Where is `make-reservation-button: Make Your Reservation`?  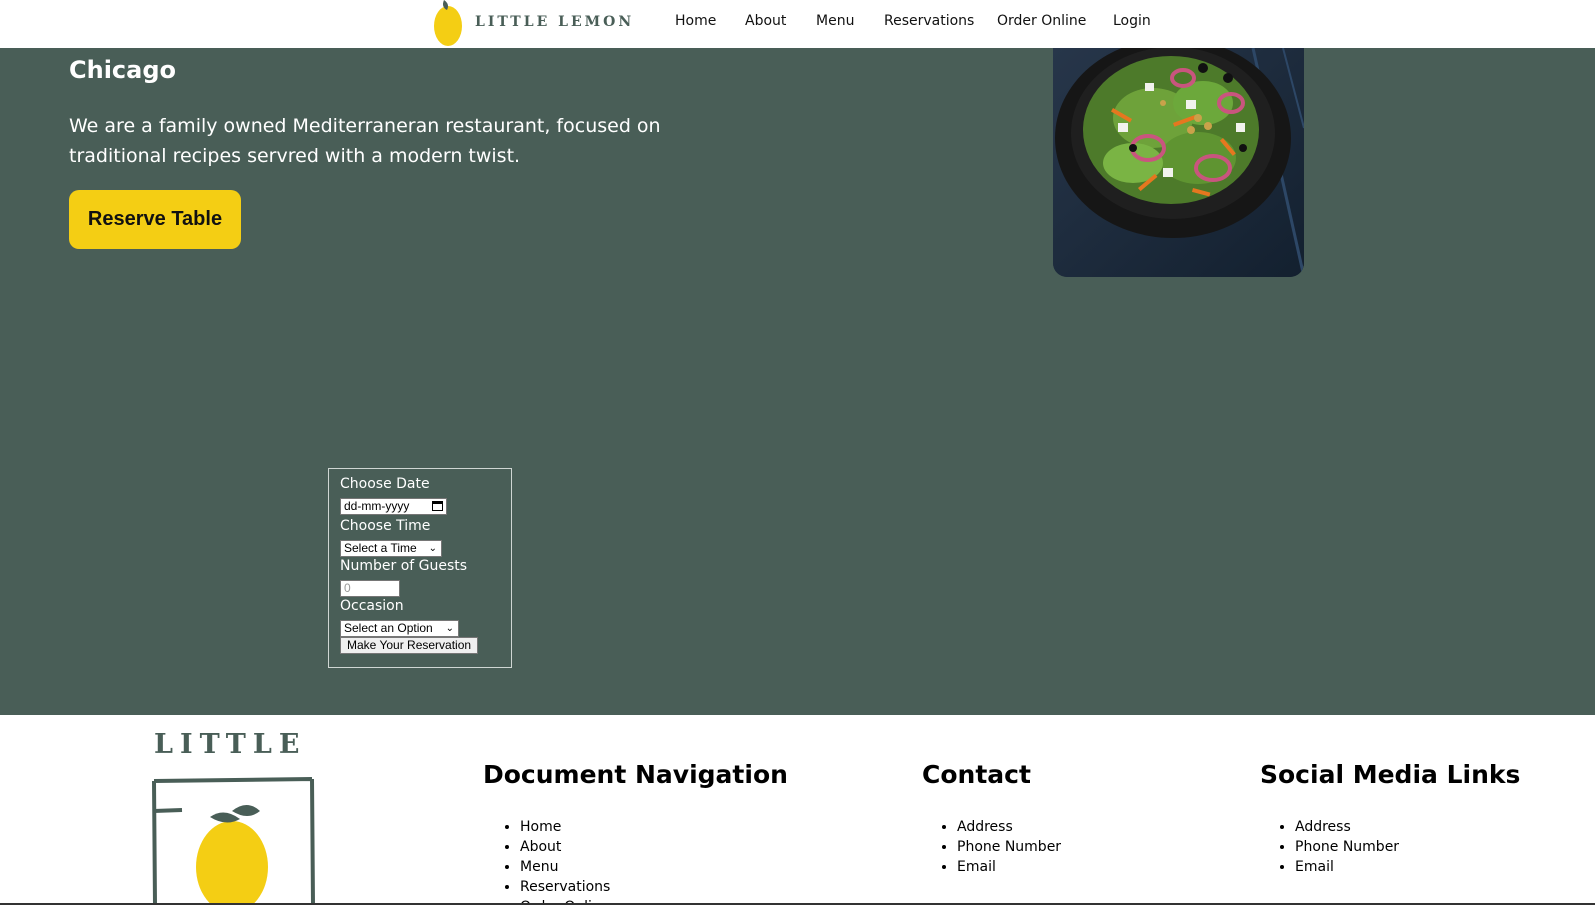
make-reservation-button: Make Your Reservation is located at coordinates (409, 645).